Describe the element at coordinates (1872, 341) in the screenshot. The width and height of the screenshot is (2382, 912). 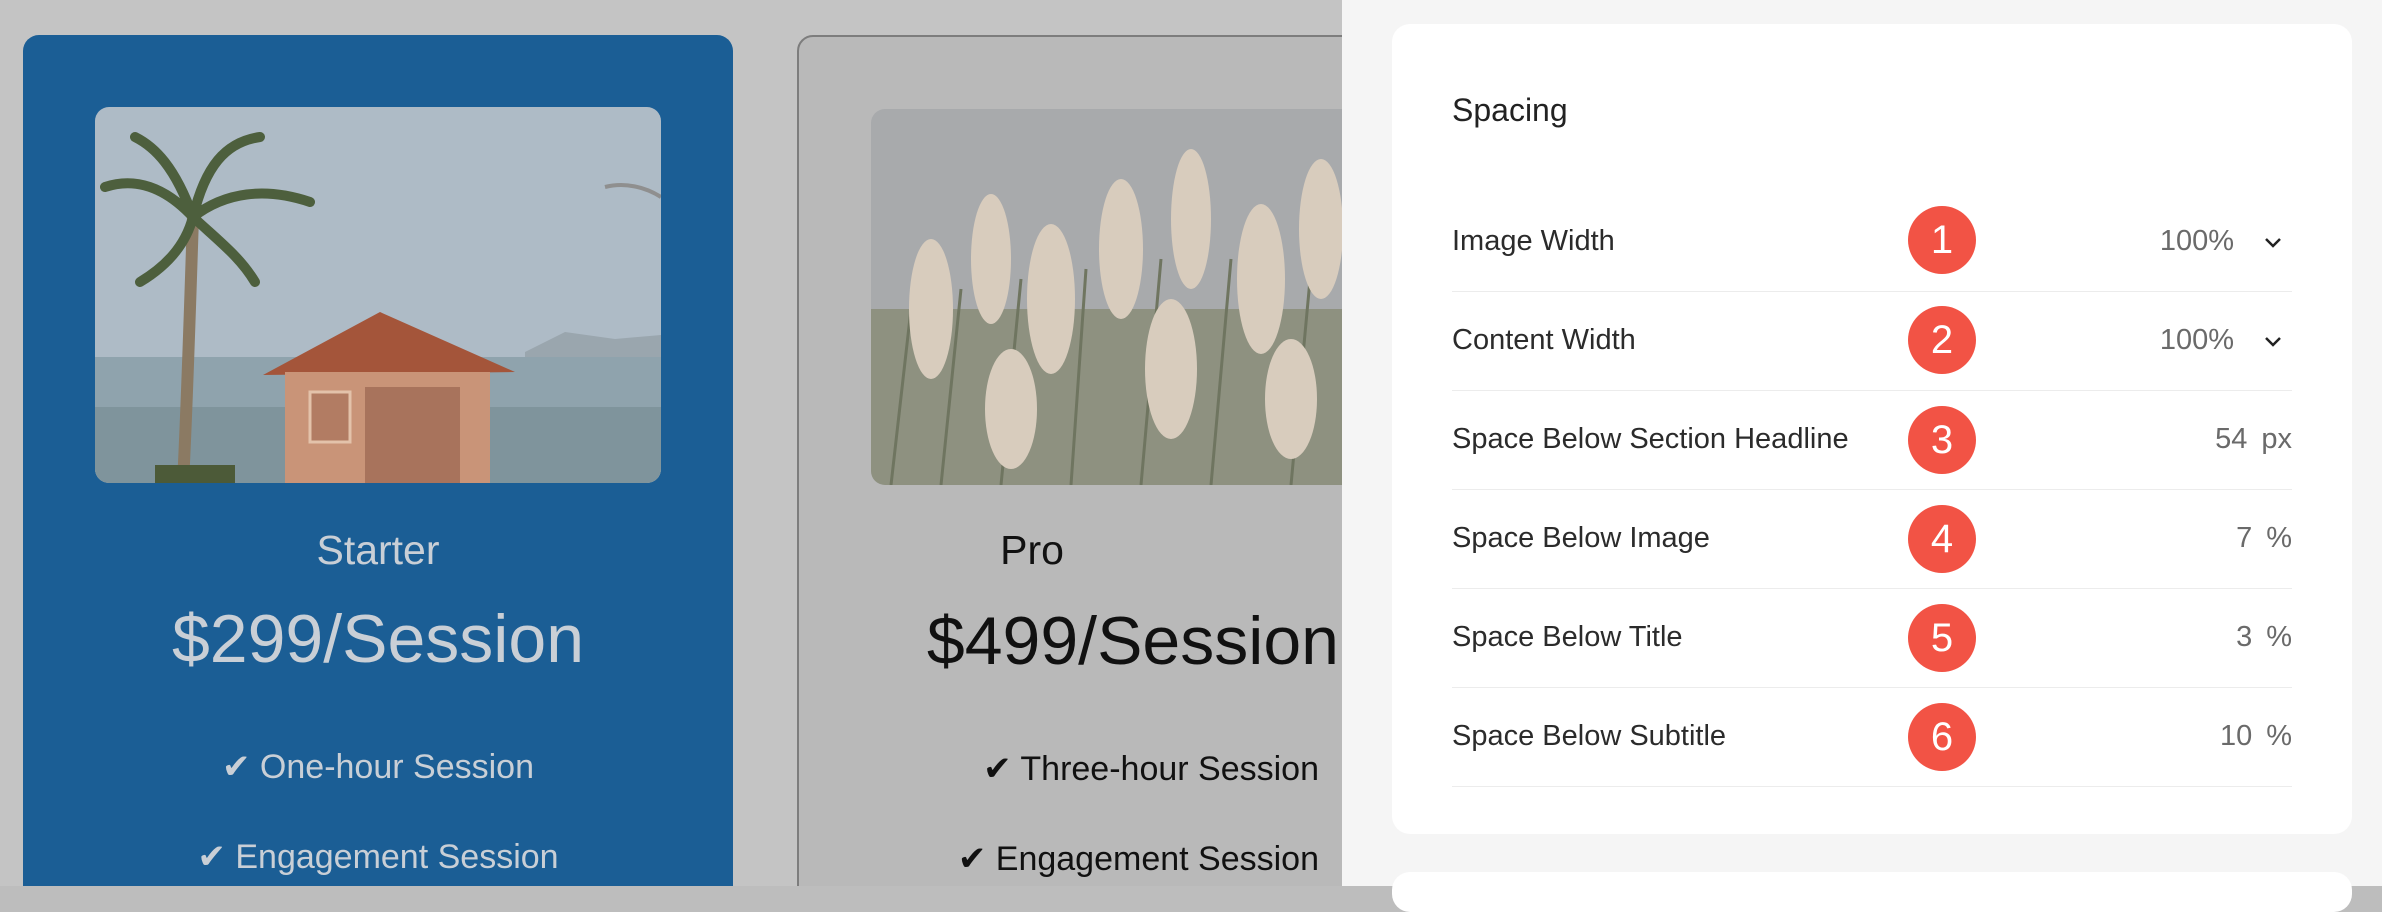
I see `setting-row-content-width: Content Width 2 100%` at that location.